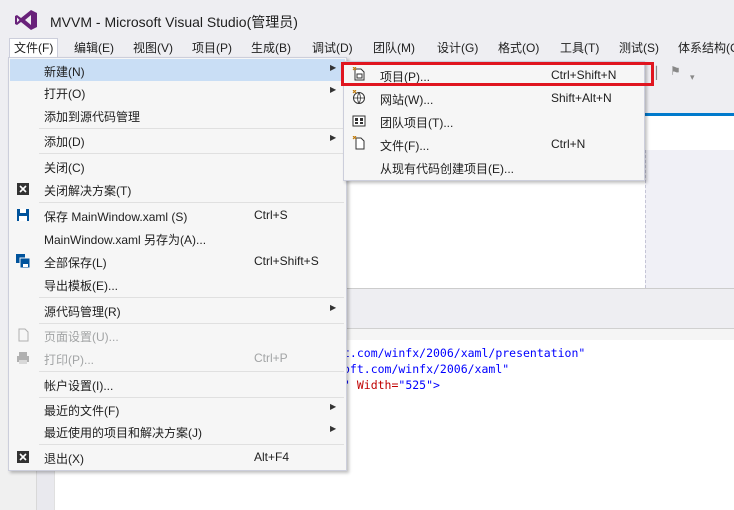 Image resolution: width=734 pixels, height=510 pixels. I want to click on title-bar: MVVM - Microsoft Visual Studio(管理员), so click(367, 19).